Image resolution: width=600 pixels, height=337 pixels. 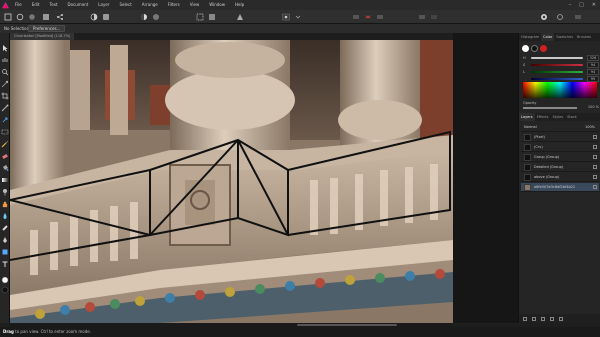 What do you see at coordinates (125, 5) in the screenshot?
I see `menu-select: Select` at bounding box center [125, 5].